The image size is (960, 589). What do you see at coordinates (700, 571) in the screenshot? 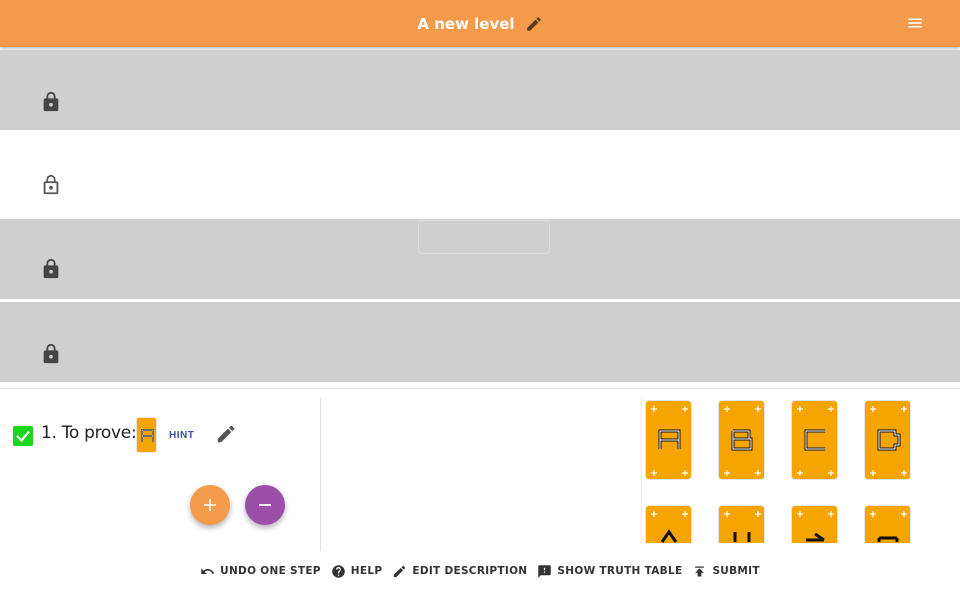
I see `upload-icon` at bounding box center [700, 571].